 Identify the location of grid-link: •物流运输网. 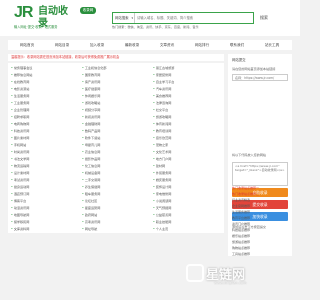
(46, 166).